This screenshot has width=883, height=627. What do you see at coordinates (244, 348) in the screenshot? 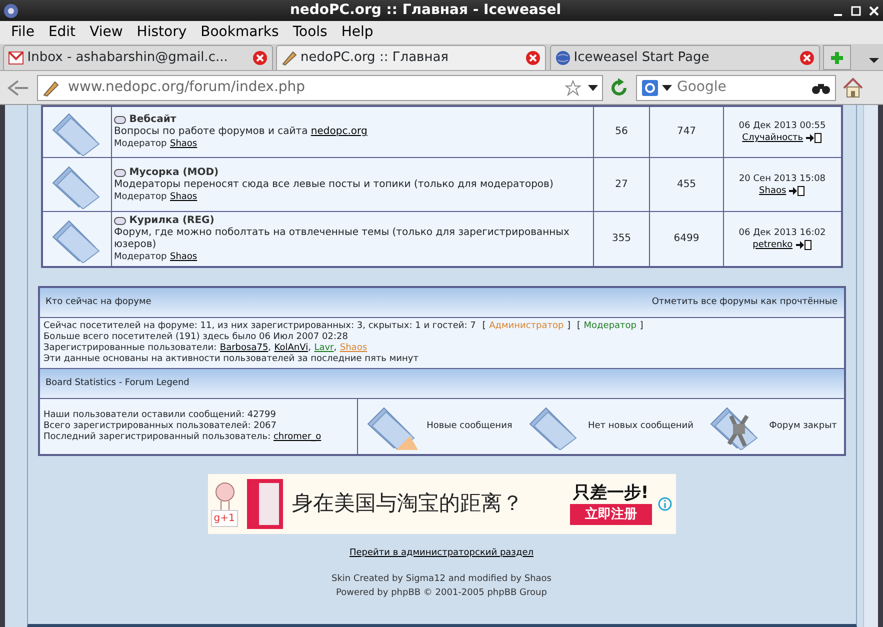
I see `user-link: Barbosa75` at bounding box center [244, 348].